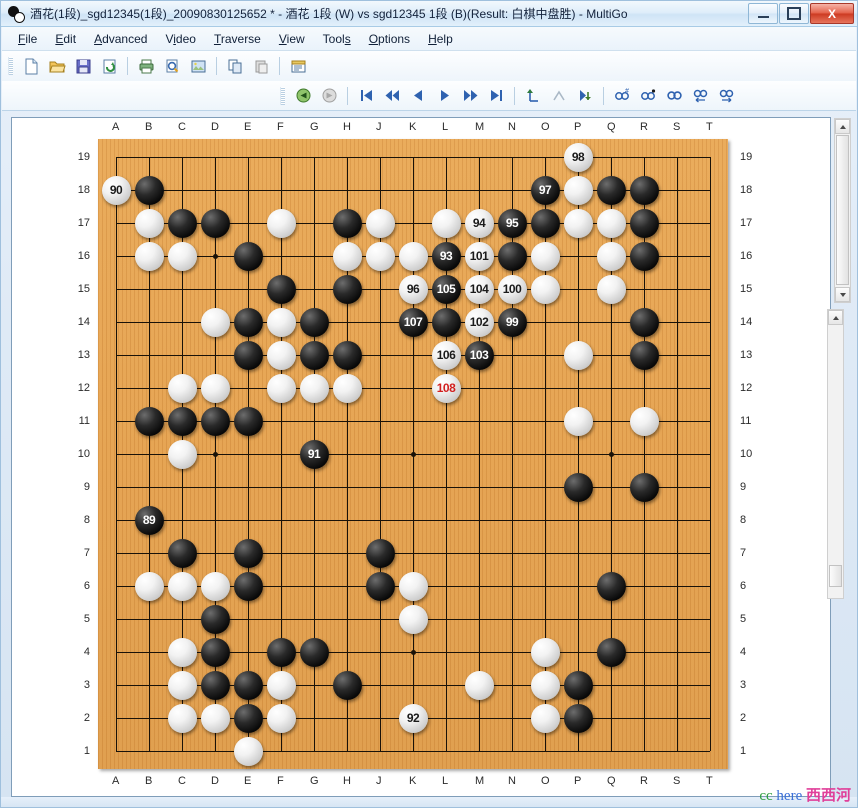 This screenshot has height=808, width=858. Describe the element at coordinates (479, 289) in the screenshot. I see `stone-numbered: 104` at that location.